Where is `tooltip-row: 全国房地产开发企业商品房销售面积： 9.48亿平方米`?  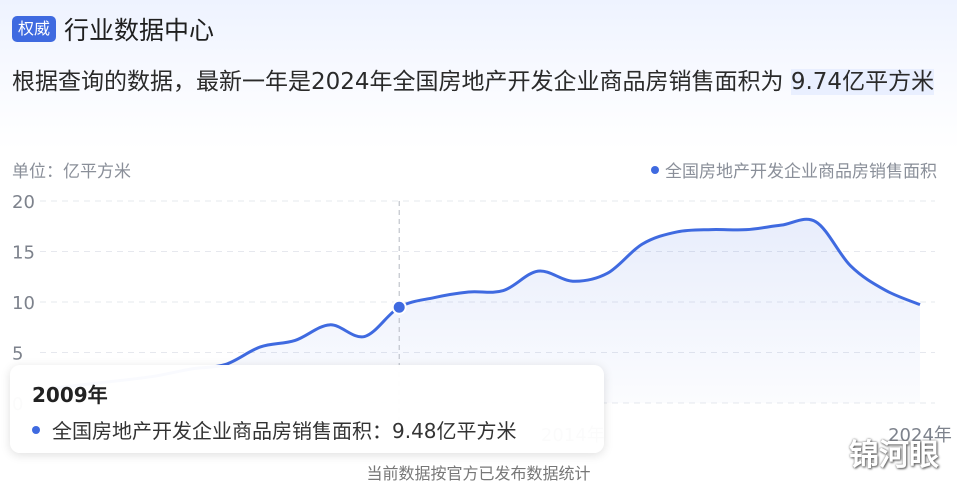 tooltip-row: 全国房地产开发企业商品房销售面积： 9.48亿平方米 is located at coordinates (274, 429).